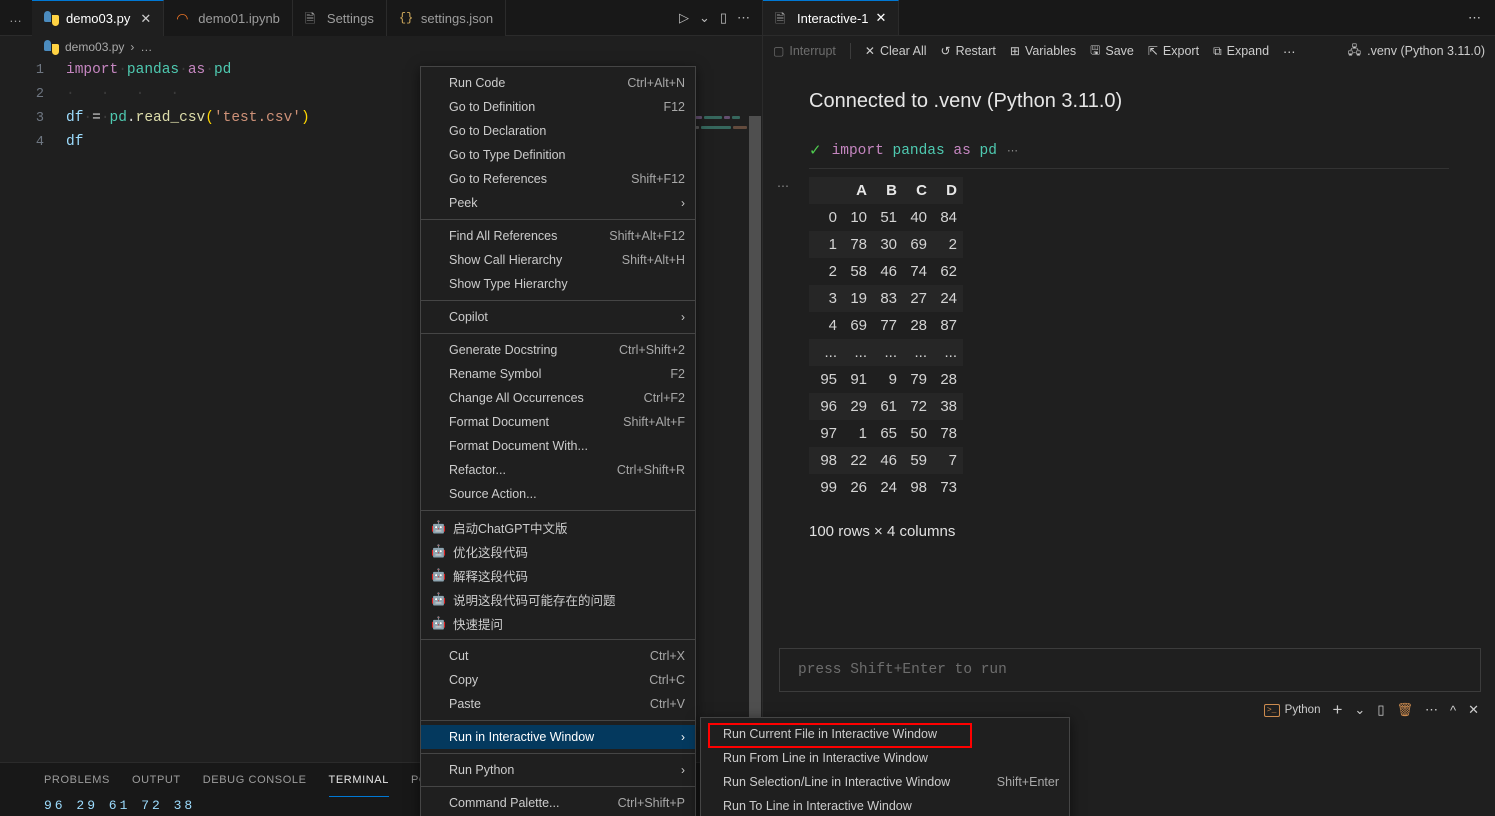 The image size is (1495, 816). What do you see at coordinates (558, 155) in the screenshot?
I see `menu-item-go-to-type-definition: Go to Type Definition` at bounding box center [558, 155].